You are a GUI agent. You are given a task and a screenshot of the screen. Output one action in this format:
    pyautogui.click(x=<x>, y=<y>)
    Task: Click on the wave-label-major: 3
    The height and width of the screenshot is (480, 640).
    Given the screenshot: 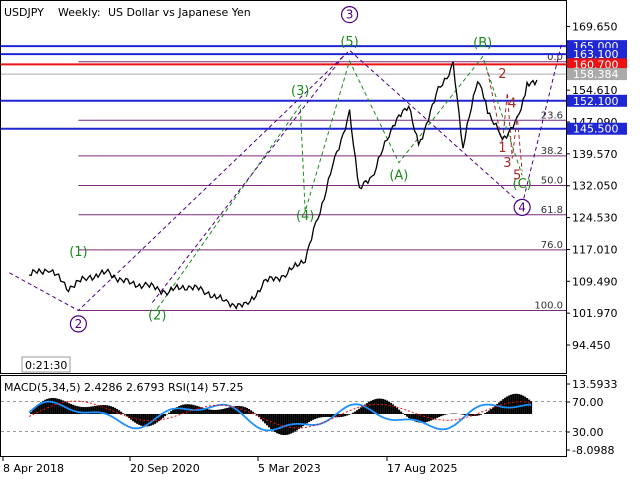 What is the action you would take?
    pyautogui.click(x=350, y=15)
    